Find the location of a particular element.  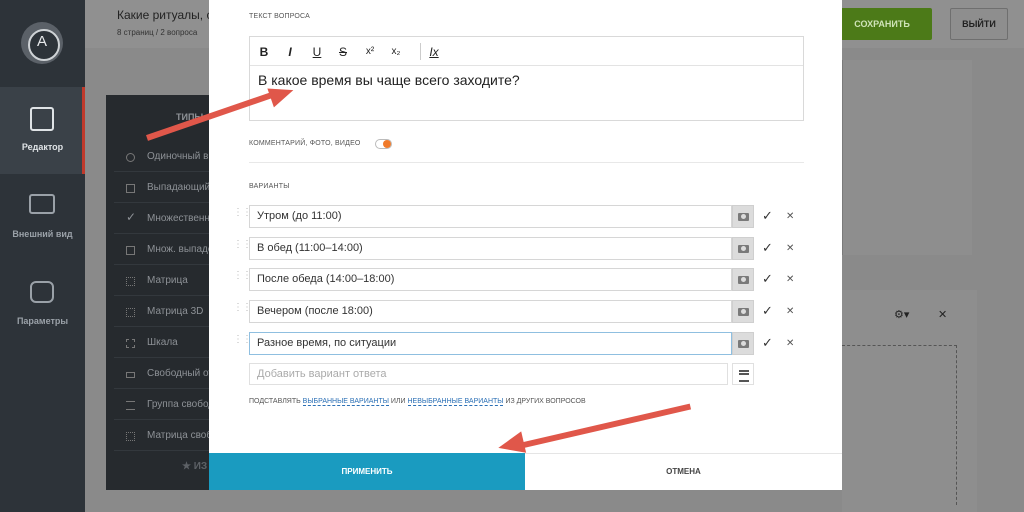

toggles-icon is located at coordinates (42, 292).